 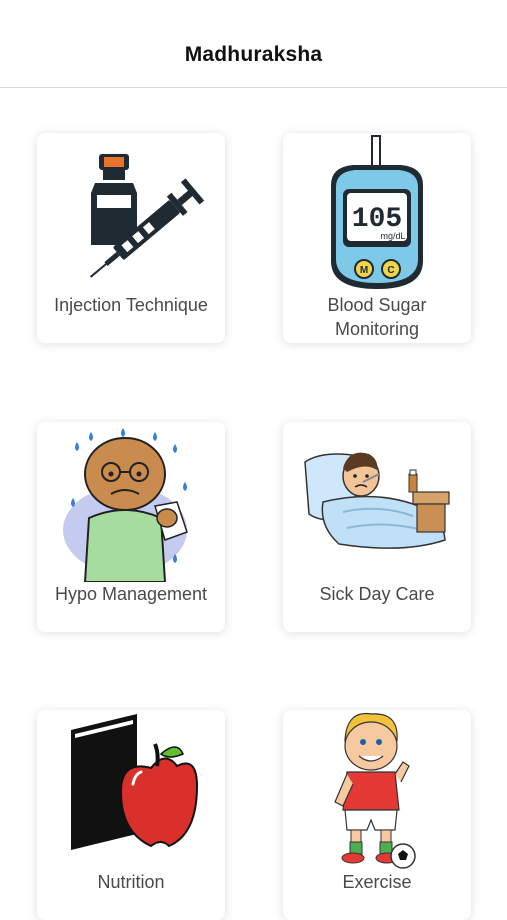 I want to click on navigation-bar: Madhuraksha, so click(x=253, y=44).